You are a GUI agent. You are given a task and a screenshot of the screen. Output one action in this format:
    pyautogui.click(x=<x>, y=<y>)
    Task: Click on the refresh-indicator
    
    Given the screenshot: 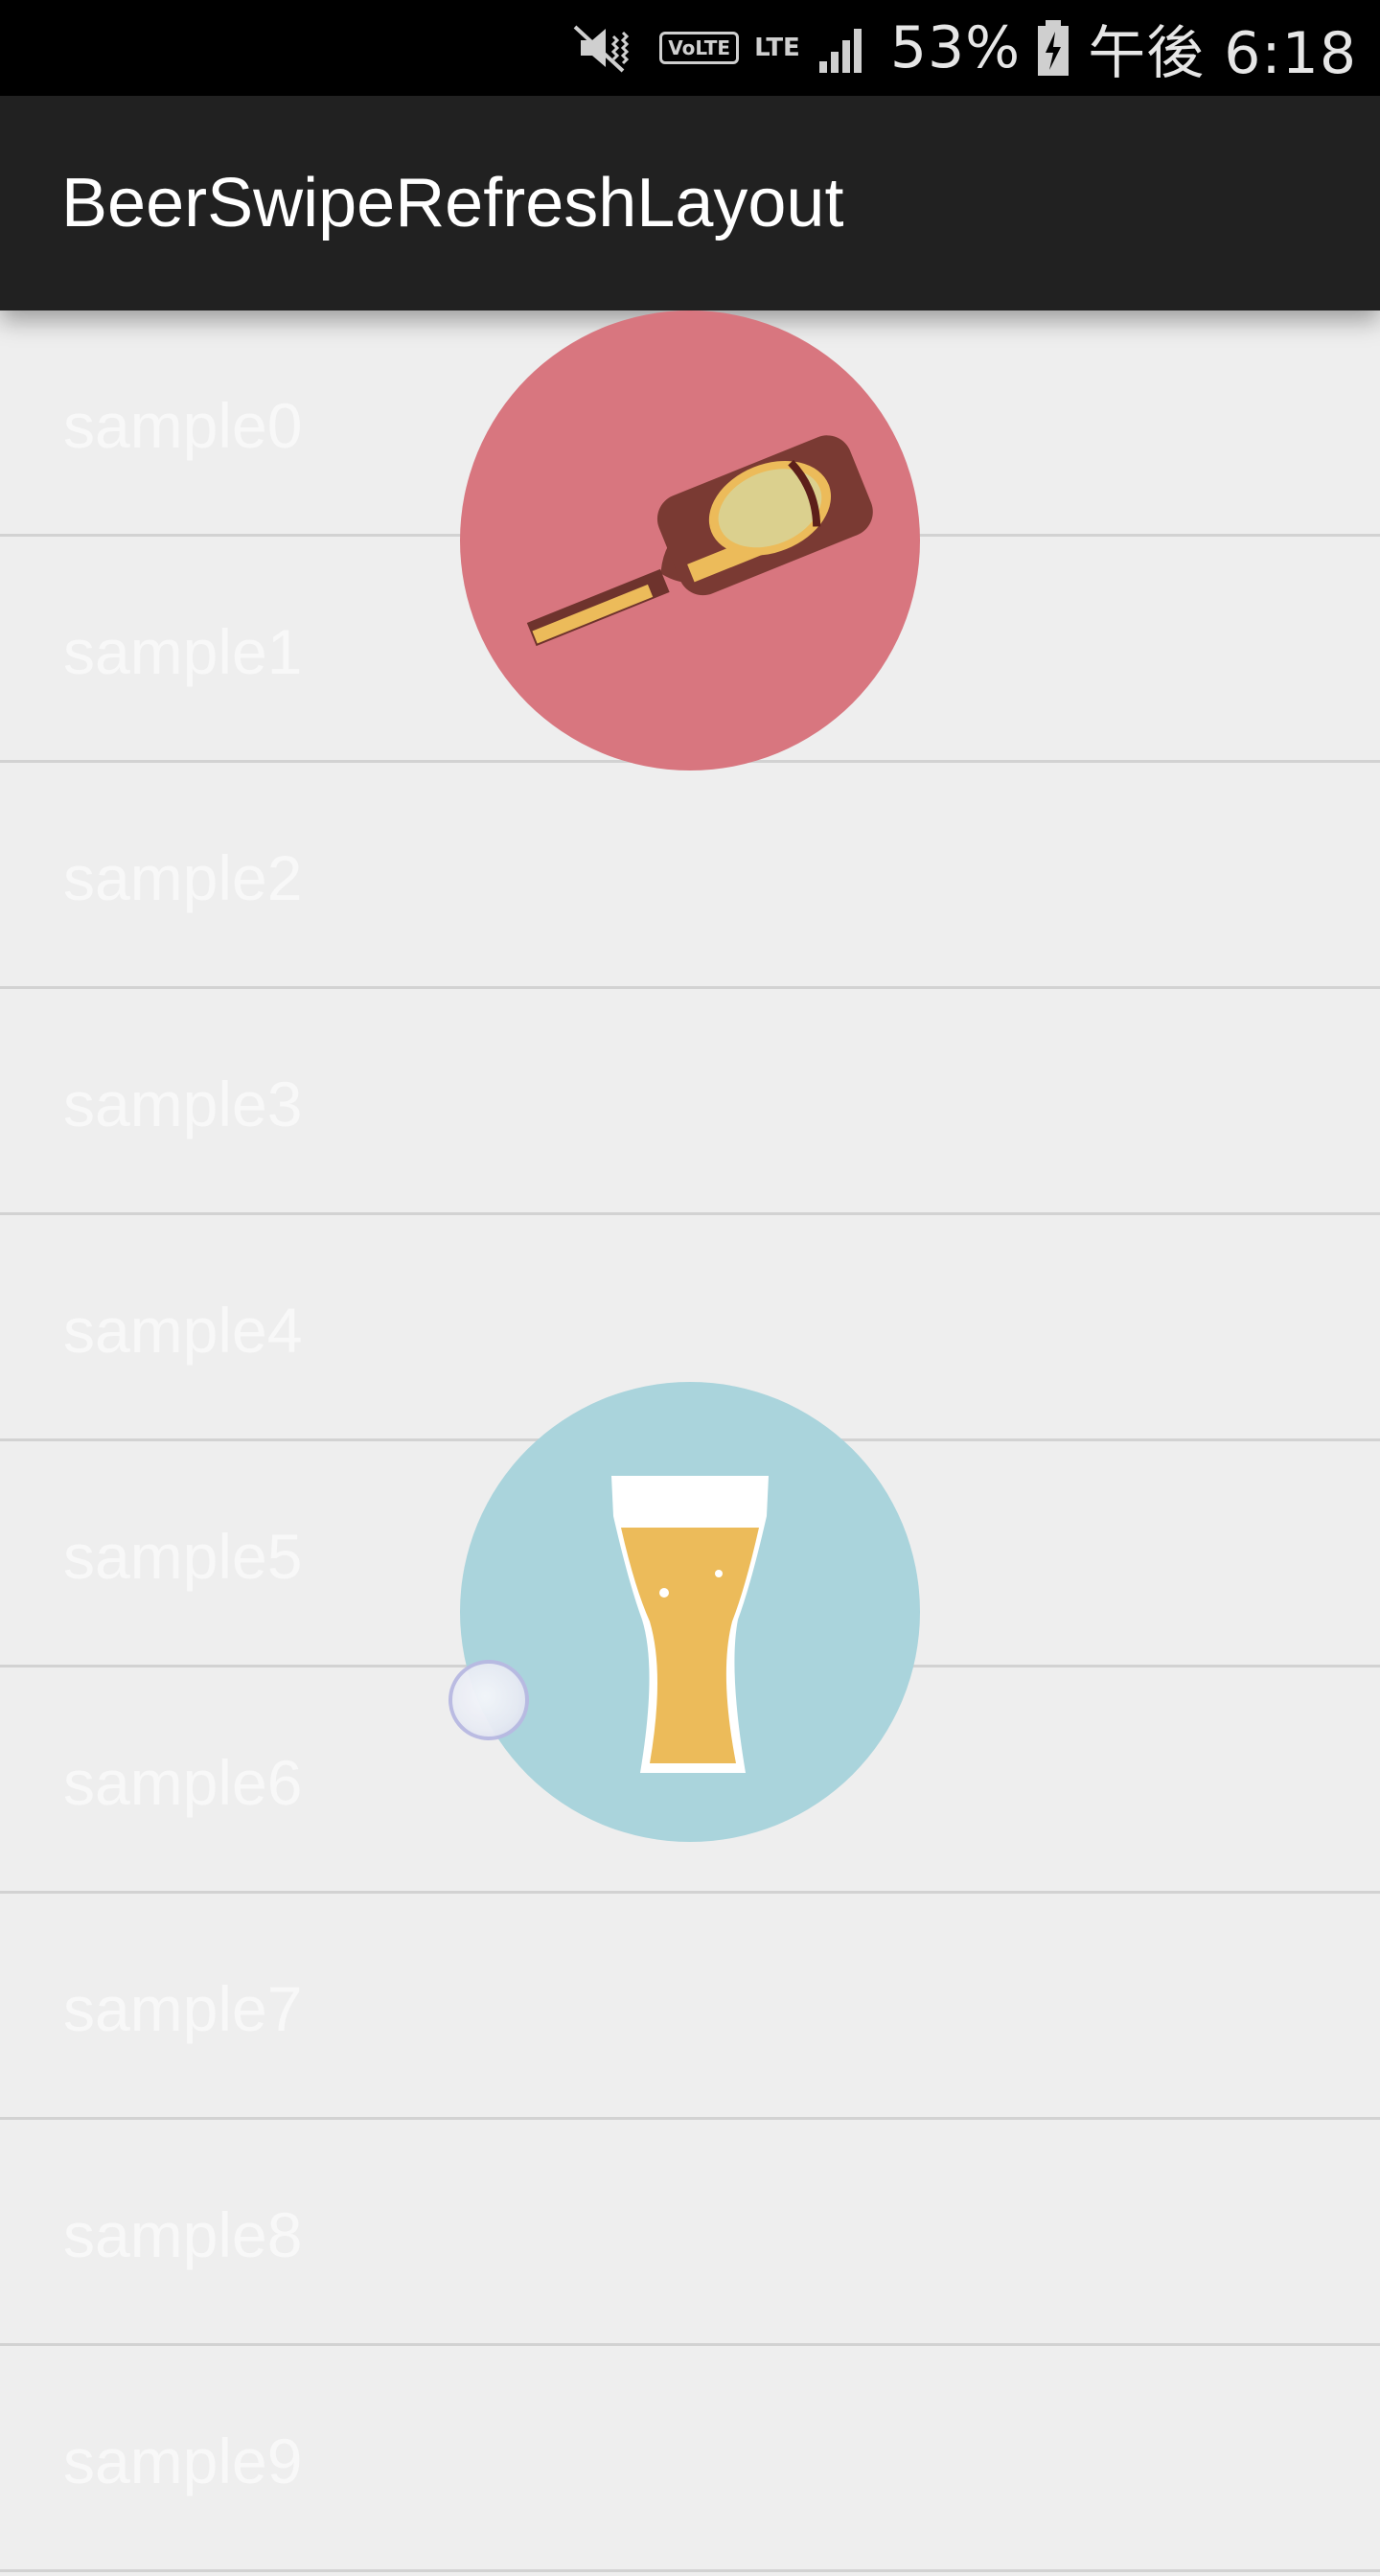 What is the action you would take?
    pyautogui.click(x=690, y=540)
    